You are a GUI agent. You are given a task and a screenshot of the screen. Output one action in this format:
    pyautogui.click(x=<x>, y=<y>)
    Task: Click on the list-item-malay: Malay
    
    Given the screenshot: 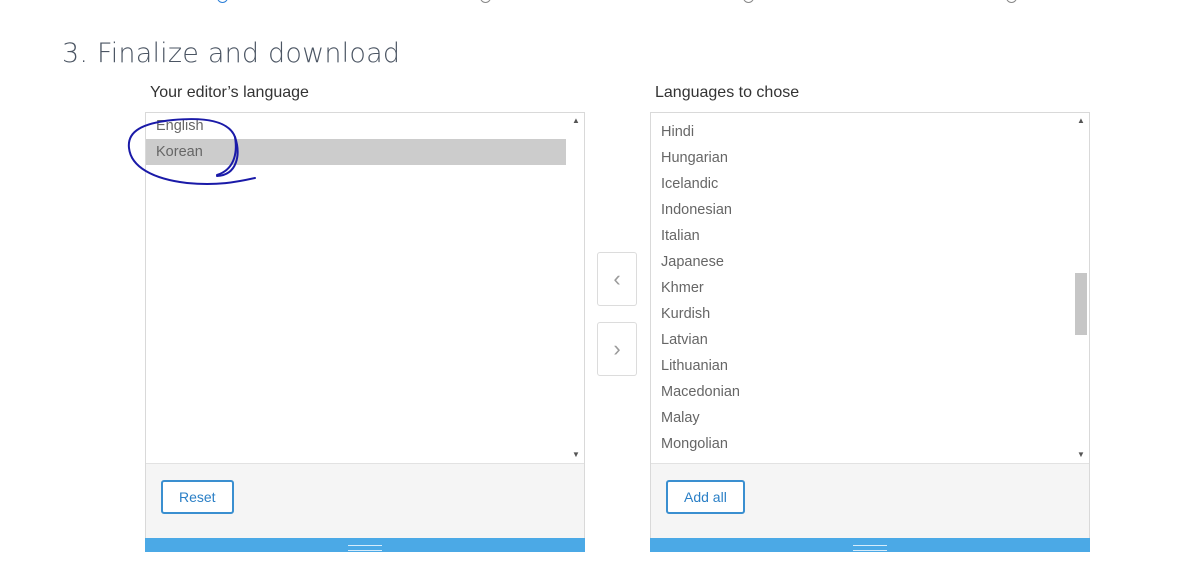 What is the action you would take?
    pyautogui.click(x=861, y=418)
    